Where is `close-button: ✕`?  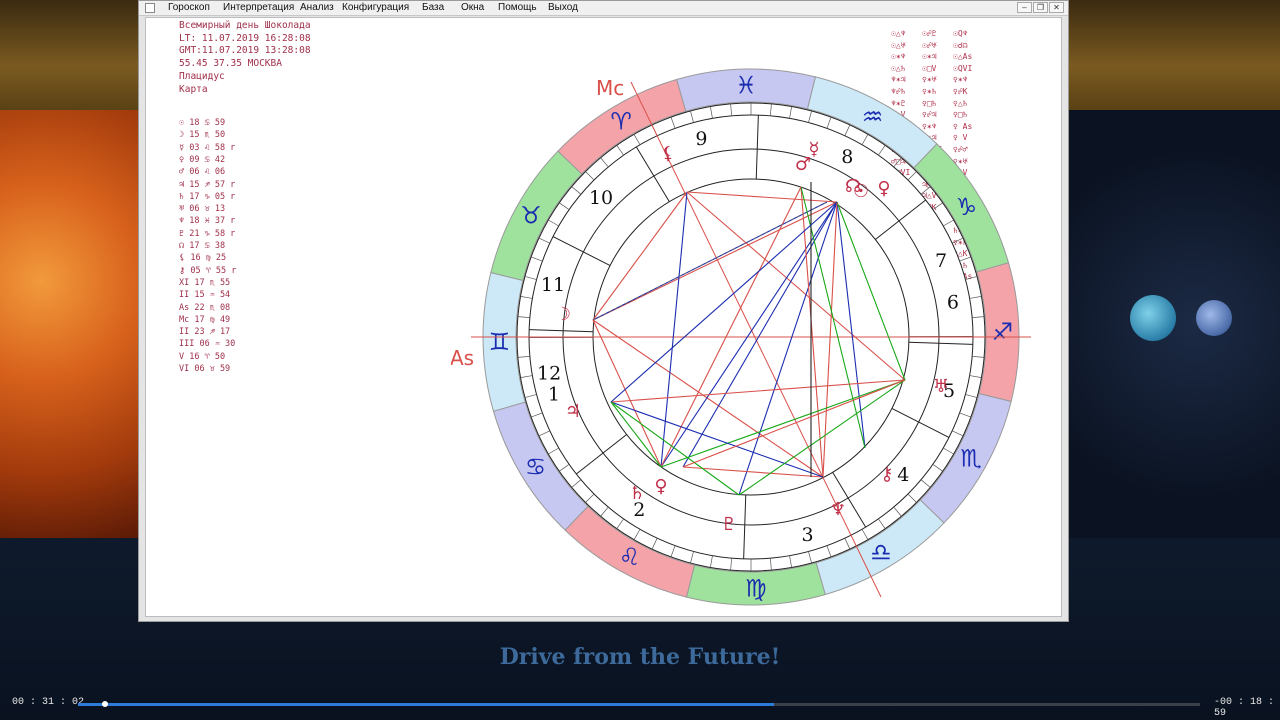
close-button: ✕ is located at coordinates (1056, 7).